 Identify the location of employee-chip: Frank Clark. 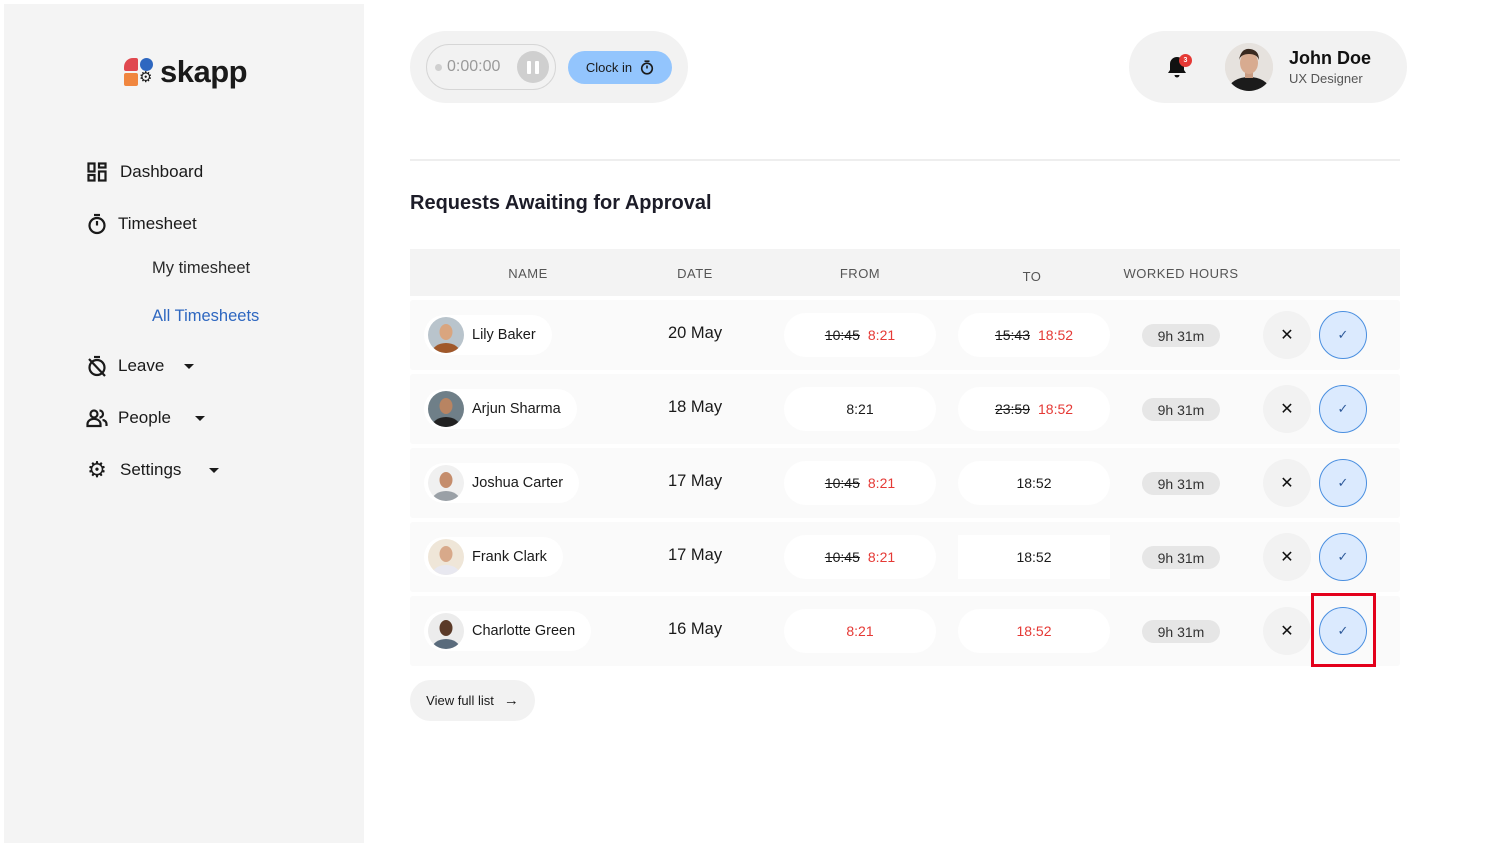
(493, 557).